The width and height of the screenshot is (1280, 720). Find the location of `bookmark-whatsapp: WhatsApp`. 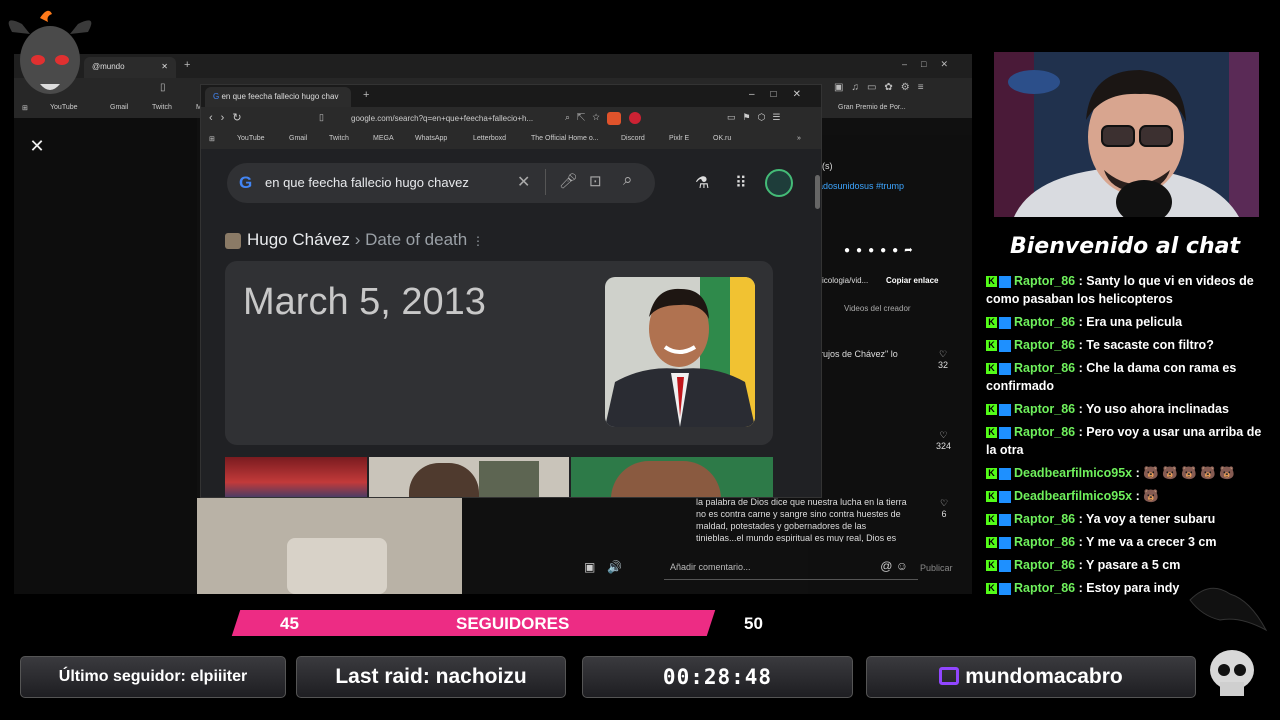

bookmark-whatsapp: WhatsApp is located at coordinates (431, 138).